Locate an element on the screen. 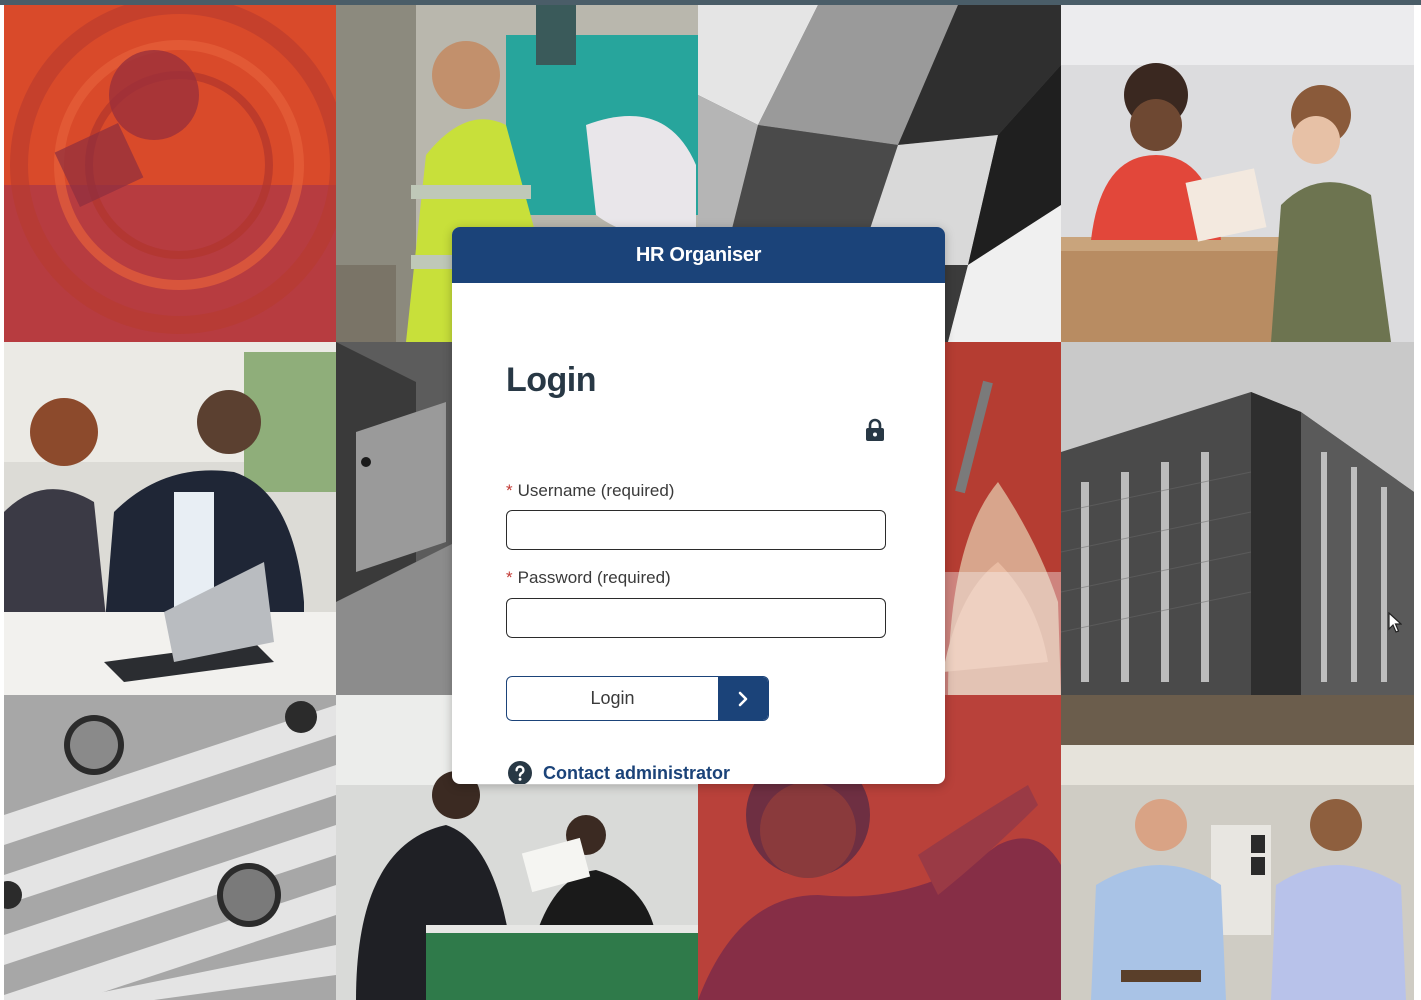  mouse-cursor-icon is located at coordinates (1395, 622).